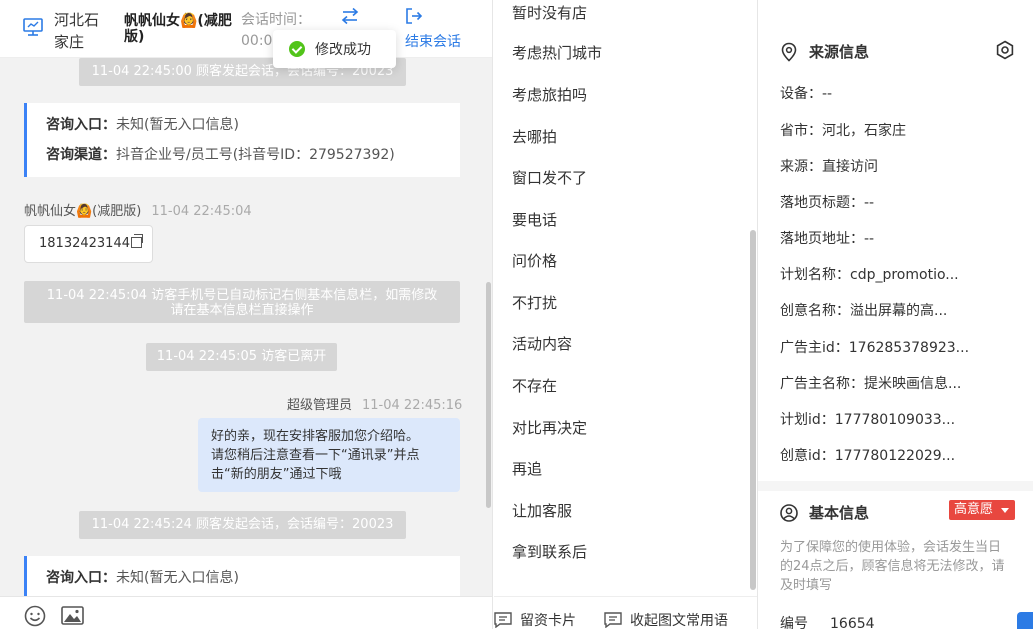 This screenshot has width=1033, height=629. I want to click on visitor-location: 河北石家庄, so click(77, 31).